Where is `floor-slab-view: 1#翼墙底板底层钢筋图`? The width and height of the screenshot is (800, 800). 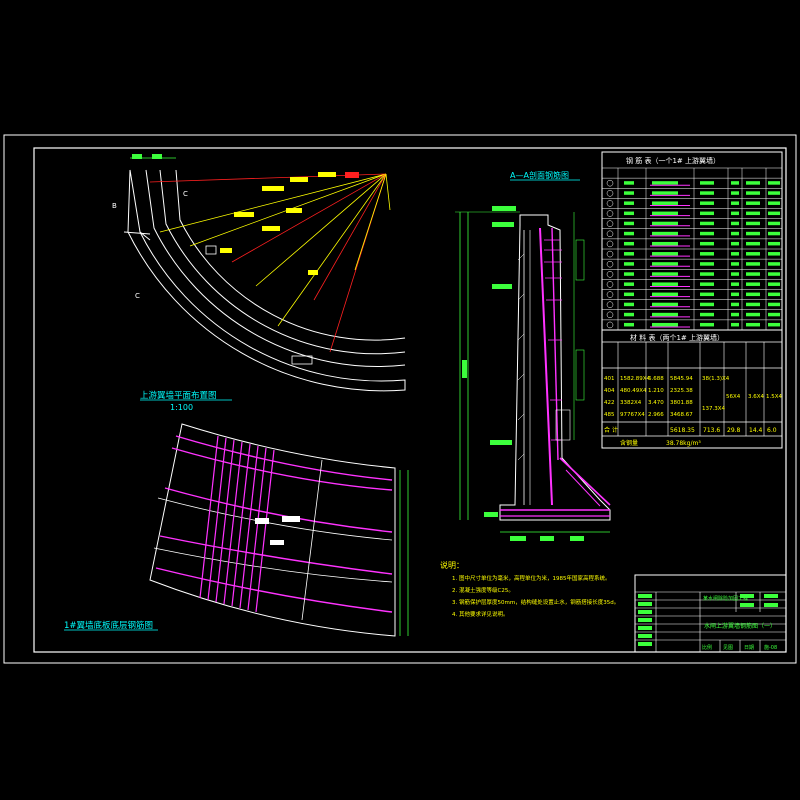 floor-slab-view: 1#翼墙底板底层钢筋图 is located at coordinates (236, 530).